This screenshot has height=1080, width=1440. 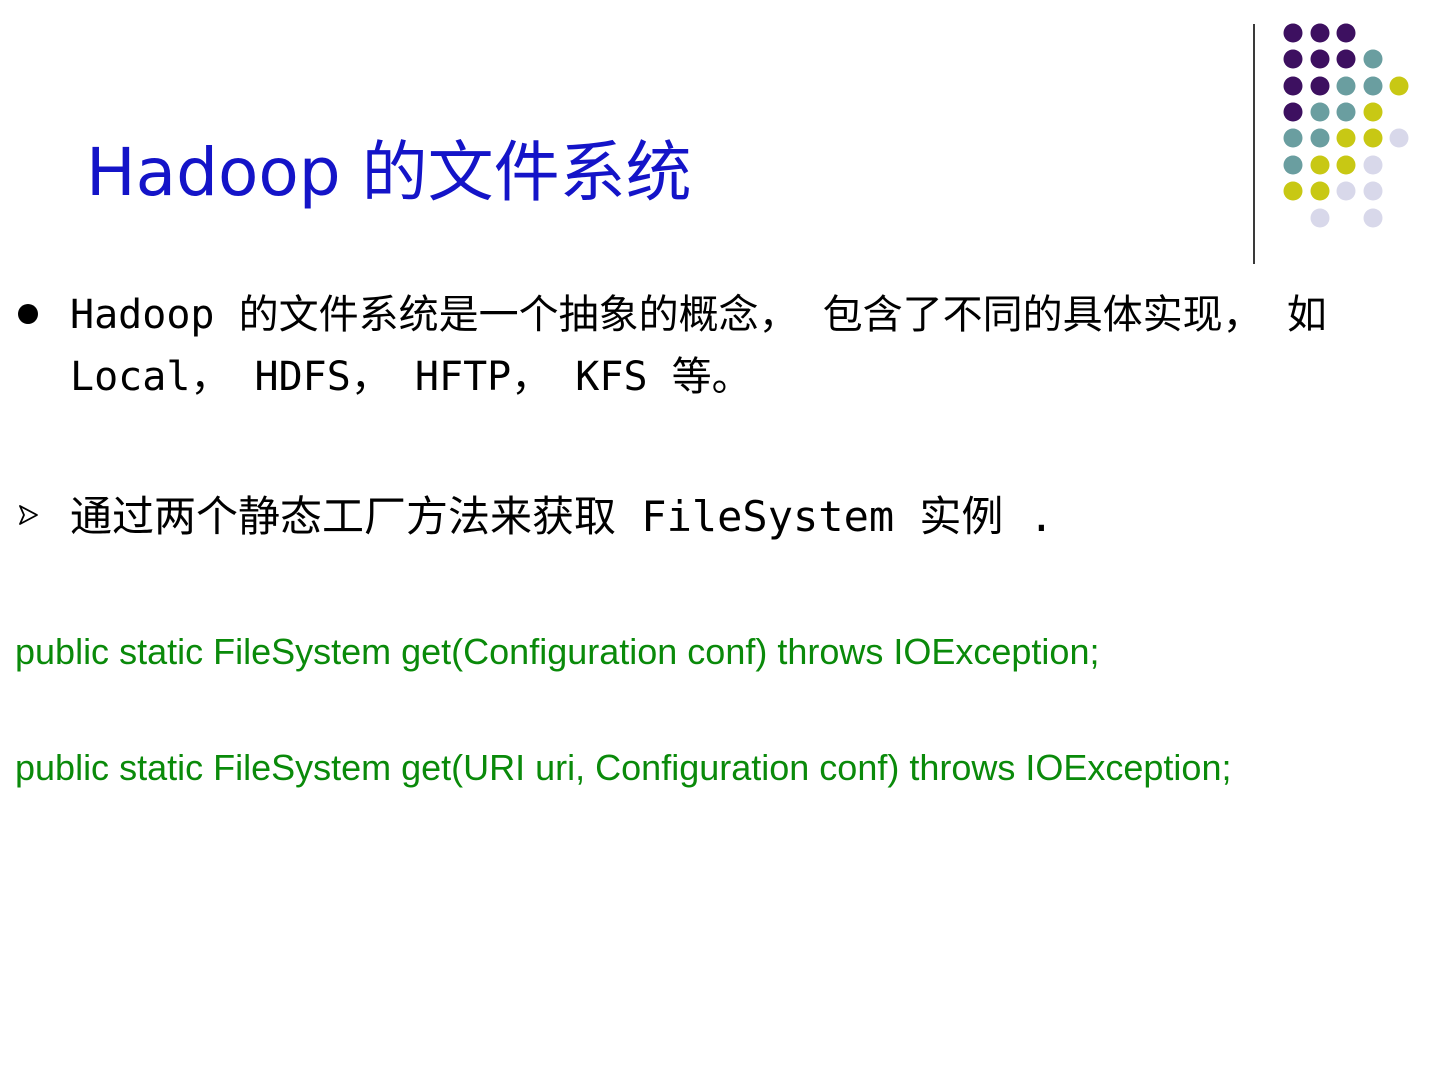 I want to click on bullet-arrow-icon, so click(x=28, y=515).